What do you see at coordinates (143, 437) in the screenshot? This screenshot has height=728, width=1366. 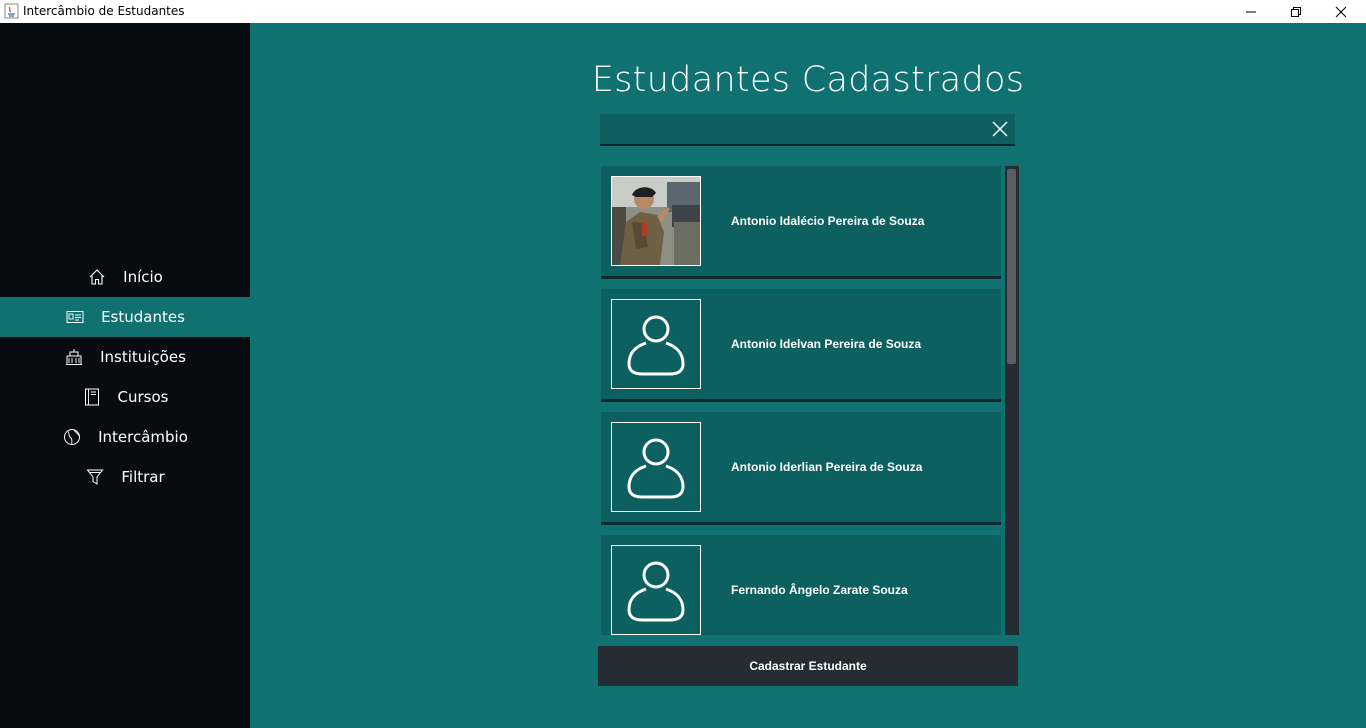 I see `sidebar-item-label: Intercâmbio` at bounding box center [143, 437].